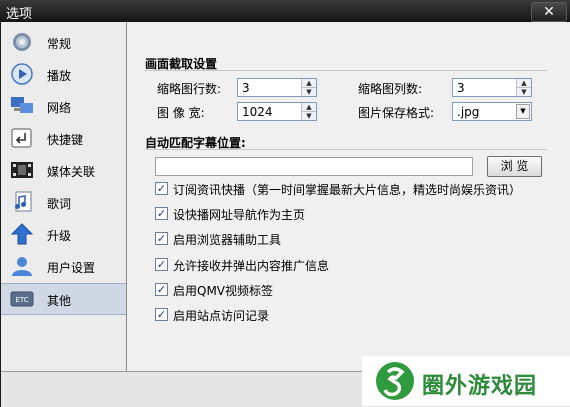 The width and height of the screenshot is (570, 407). Describe the element at coordinates (492, 111) in the screenshot. I see `image-format-select: .jpg ▼` at that location.